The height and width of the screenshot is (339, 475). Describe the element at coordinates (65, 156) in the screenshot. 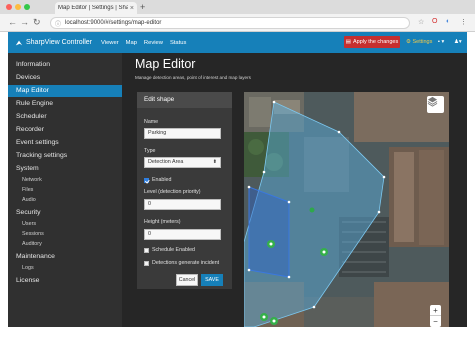

I see `sidebar-item-tracking-settings: Tracking settings` at that location.